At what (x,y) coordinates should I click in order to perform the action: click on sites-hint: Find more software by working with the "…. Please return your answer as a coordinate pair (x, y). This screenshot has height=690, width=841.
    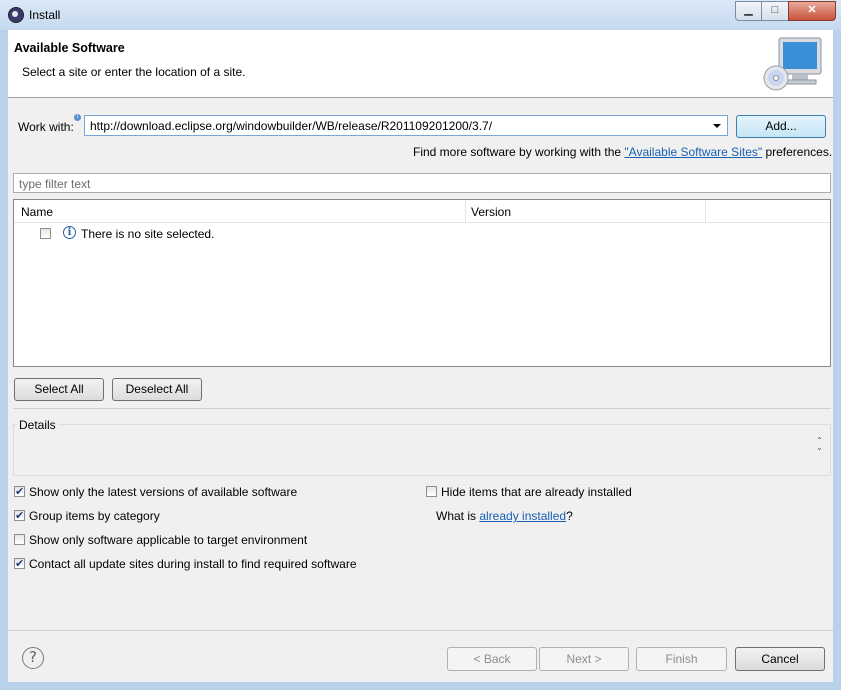
    Looking at the image, I should click on (622, 152).